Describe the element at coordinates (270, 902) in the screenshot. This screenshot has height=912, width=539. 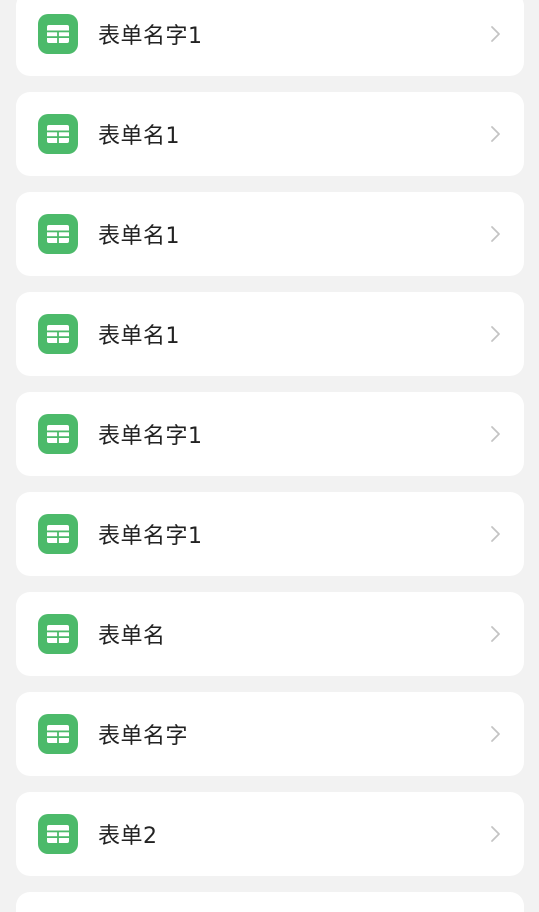
I see `list-item-partial` at that location.